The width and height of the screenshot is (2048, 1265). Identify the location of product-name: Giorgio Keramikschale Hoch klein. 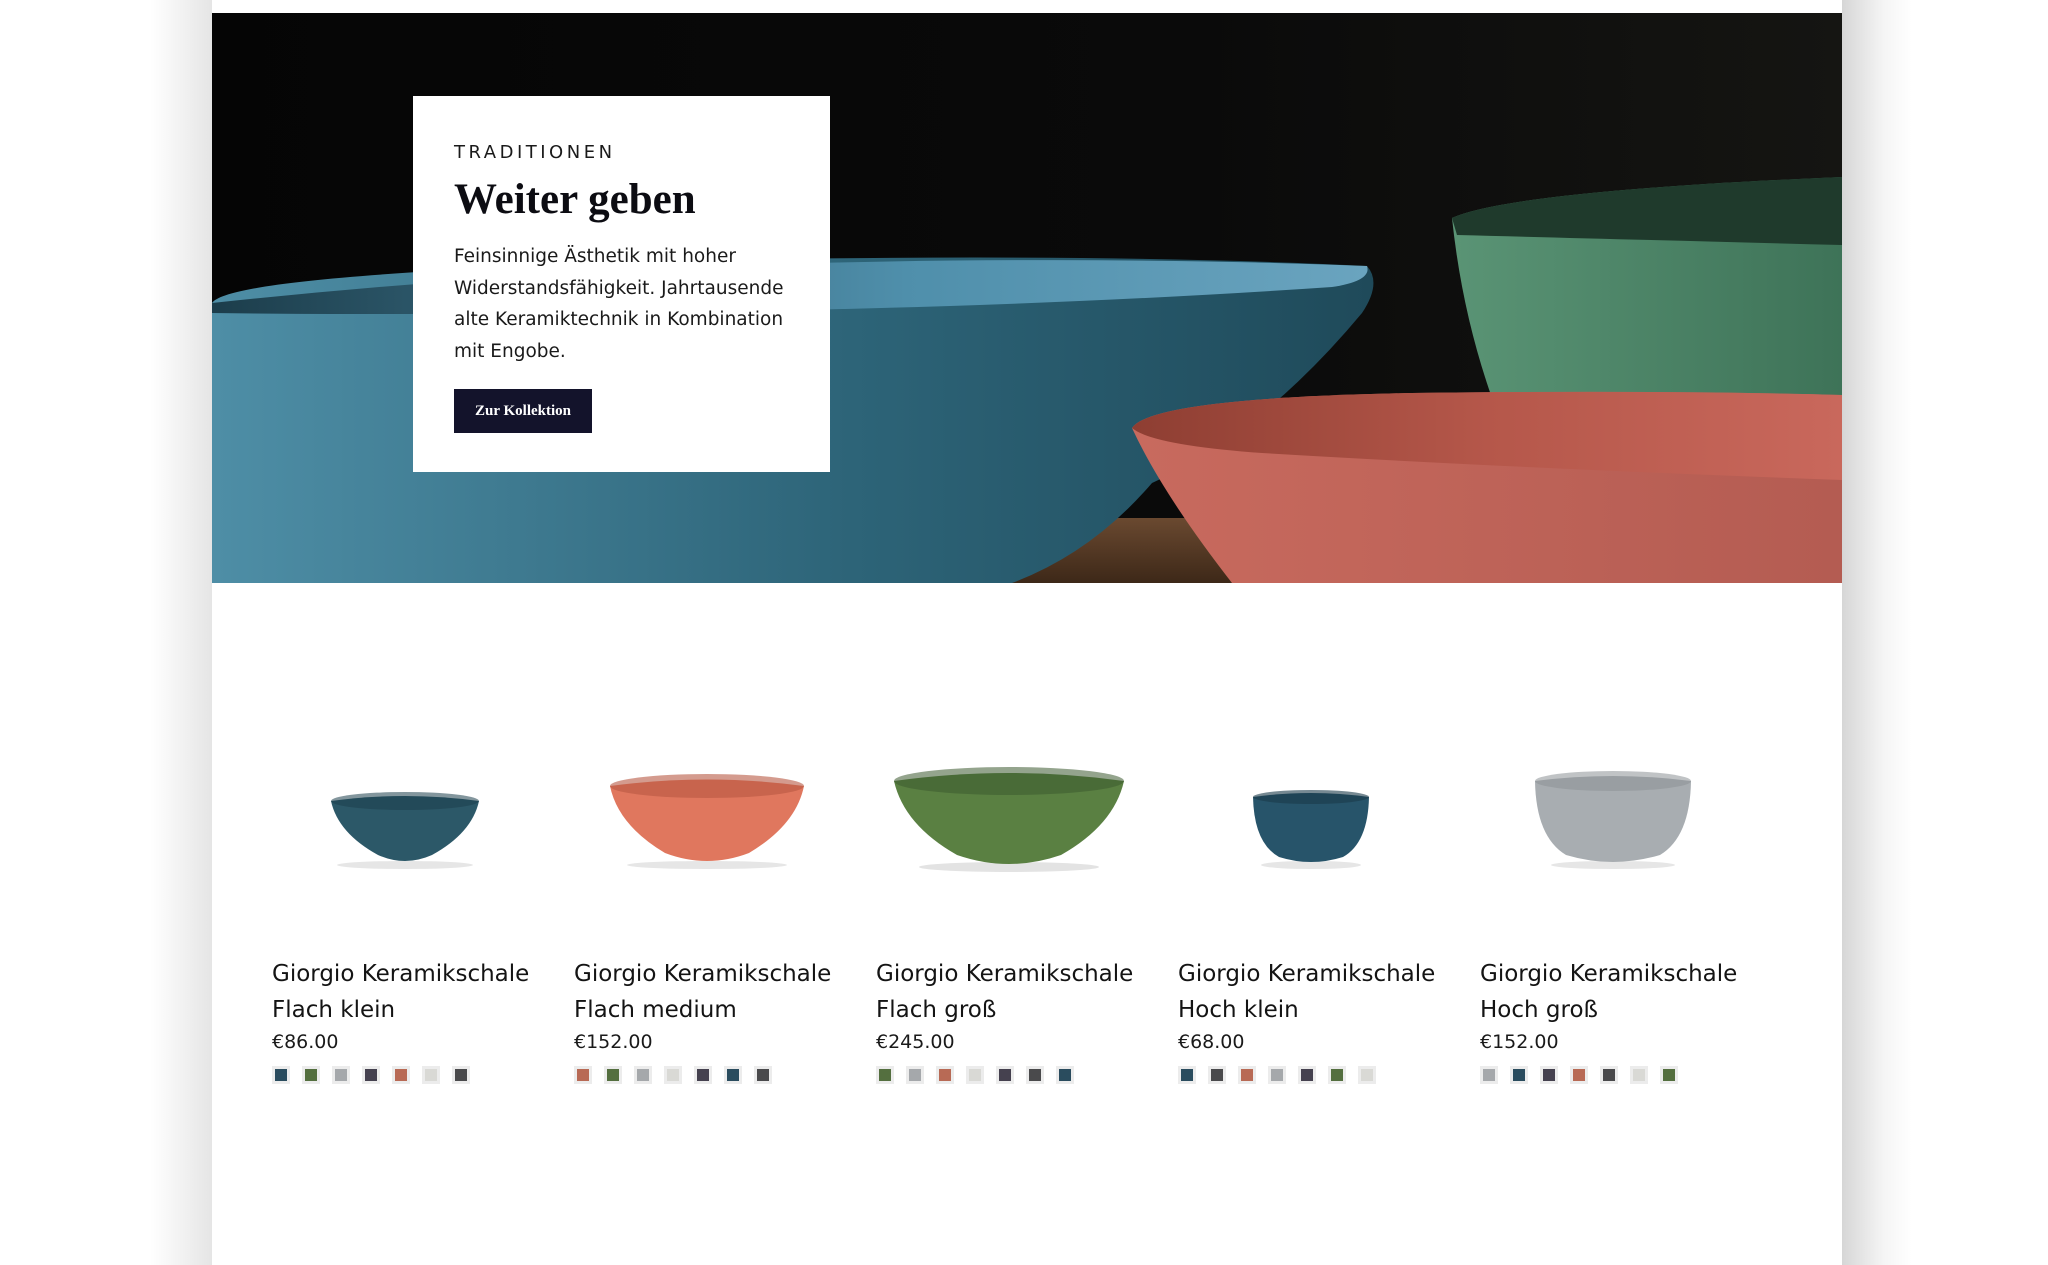
(1323, 992).